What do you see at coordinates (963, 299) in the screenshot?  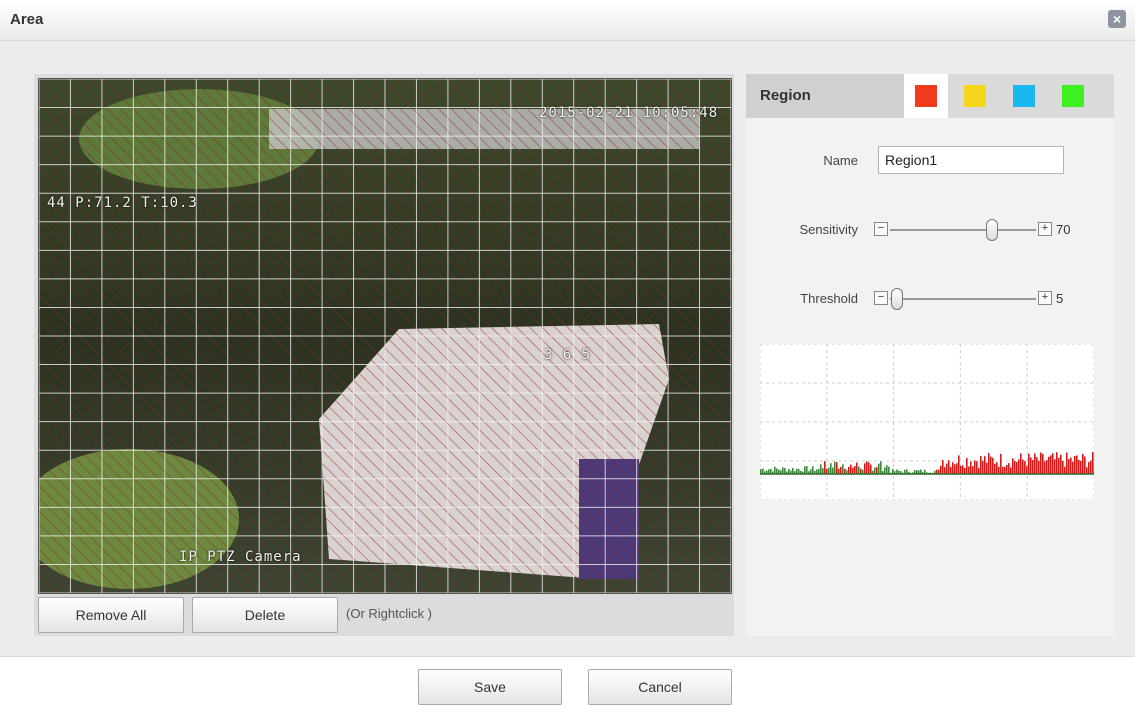 I see `threshold-track` at bounding box center [963, 299].